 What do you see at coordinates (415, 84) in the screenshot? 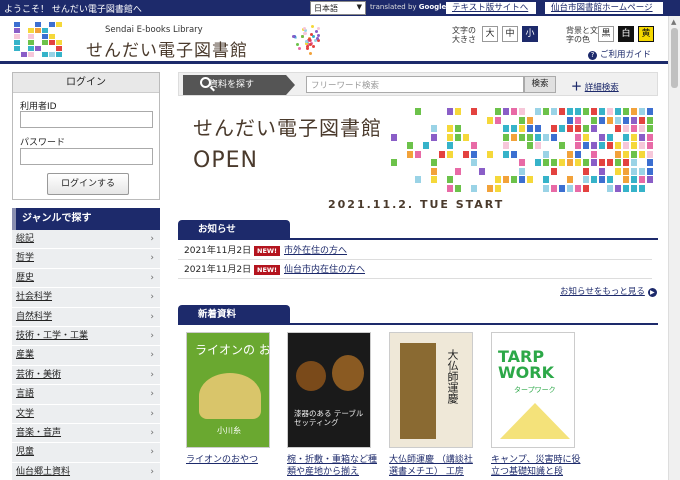
I see `search-input: フリーワード検索` at bounding box center [415, 84].